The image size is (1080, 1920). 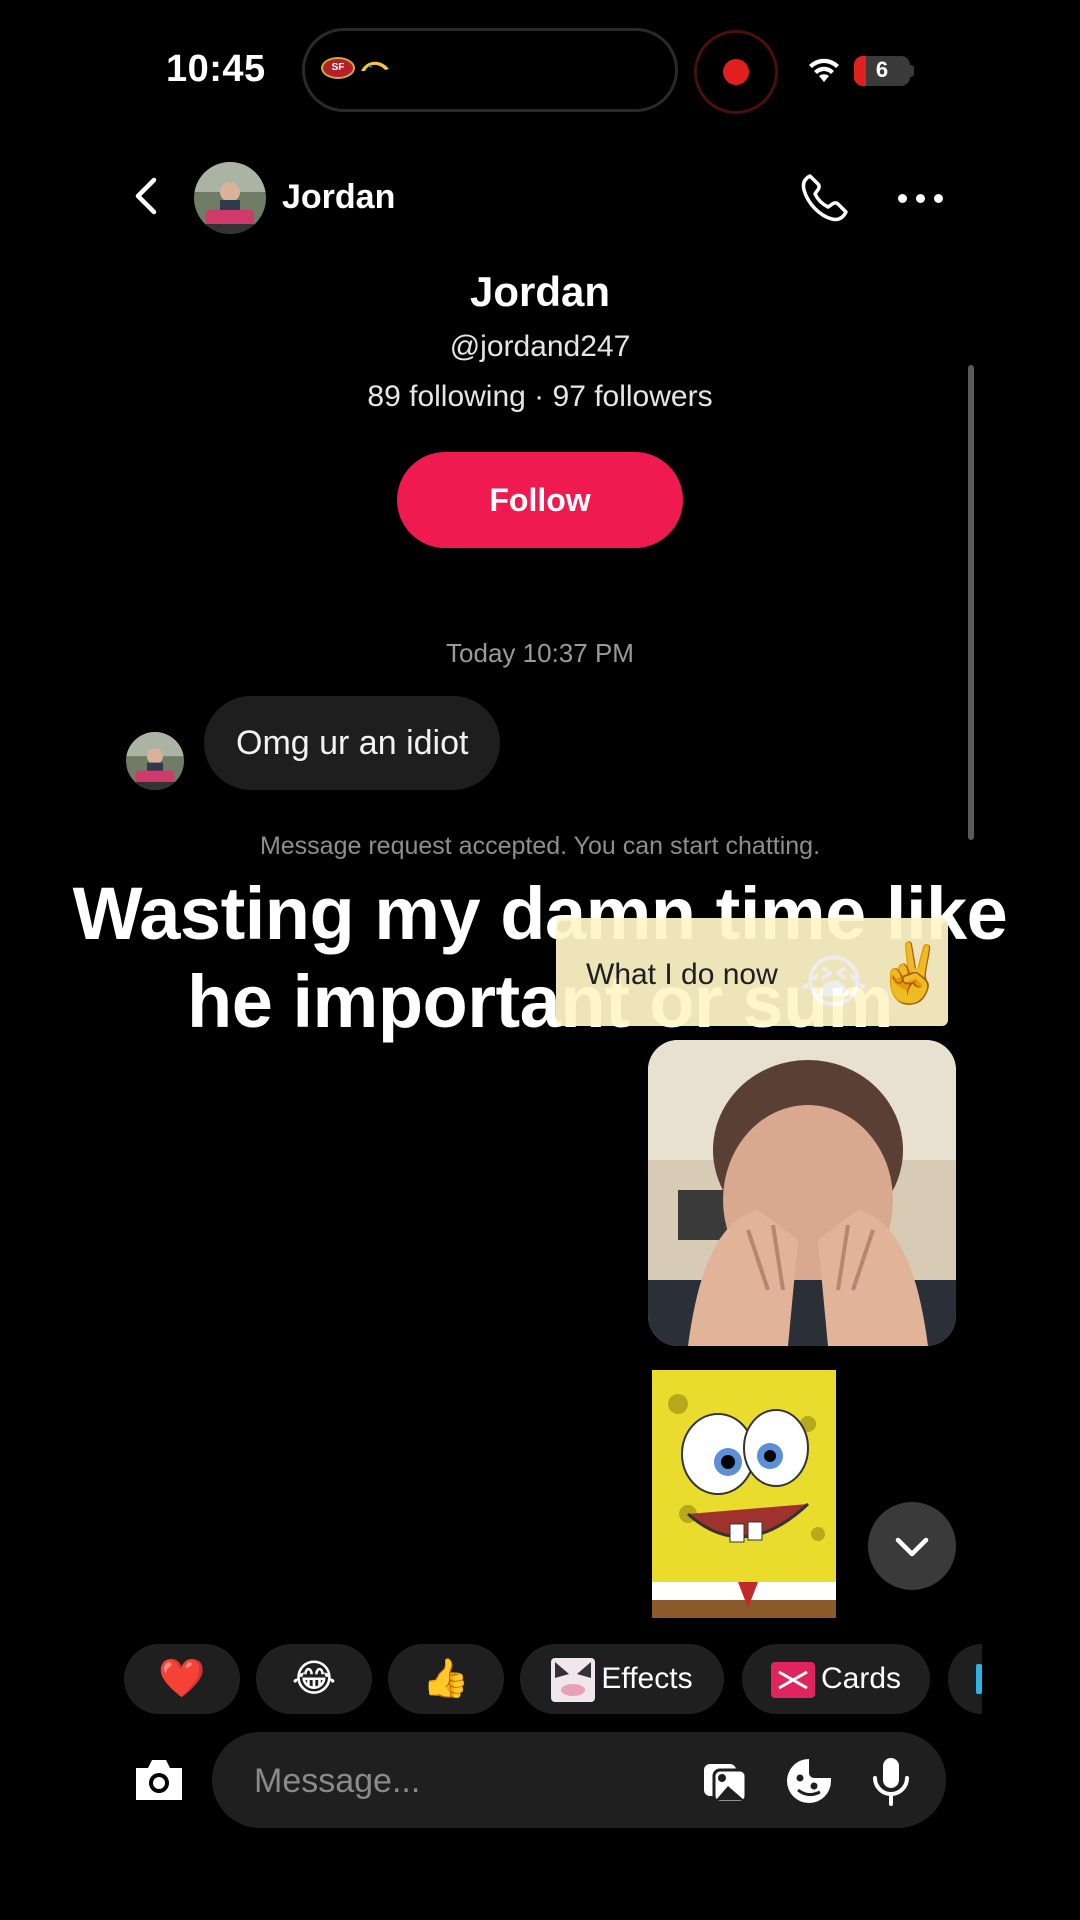 I want to click on sticker-emoji-icon, so click(x=809, y=1781).